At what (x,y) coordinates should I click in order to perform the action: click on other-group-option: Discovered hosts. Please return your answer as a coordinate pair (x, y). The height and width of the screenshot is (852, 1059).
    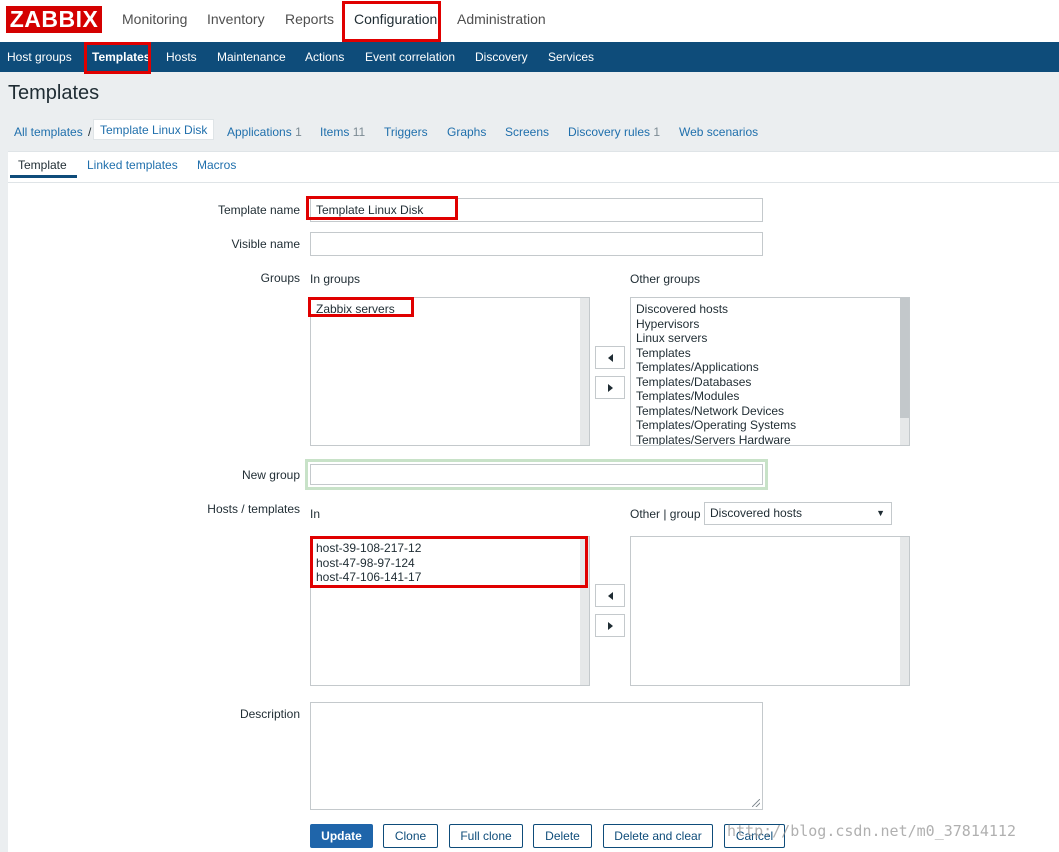
    Looking at the image, I should click on (770, 309).